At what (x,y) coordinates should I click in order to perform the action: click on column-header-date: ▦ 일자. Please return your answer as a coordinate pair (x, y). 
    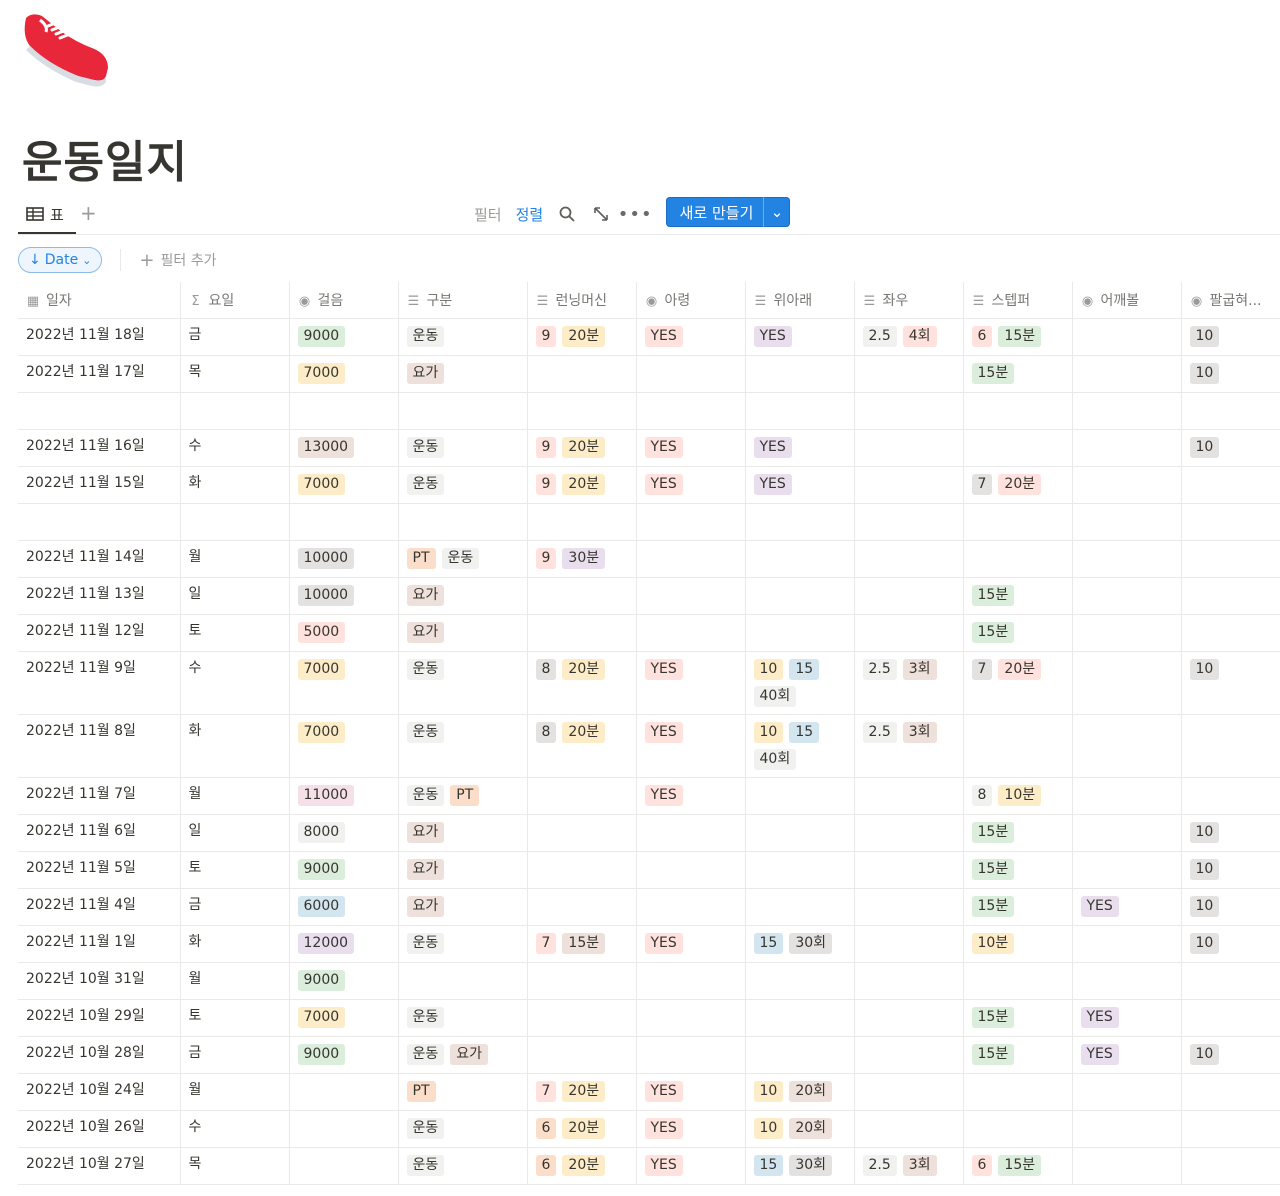
    Looking at the image, I should click on (99, 300).